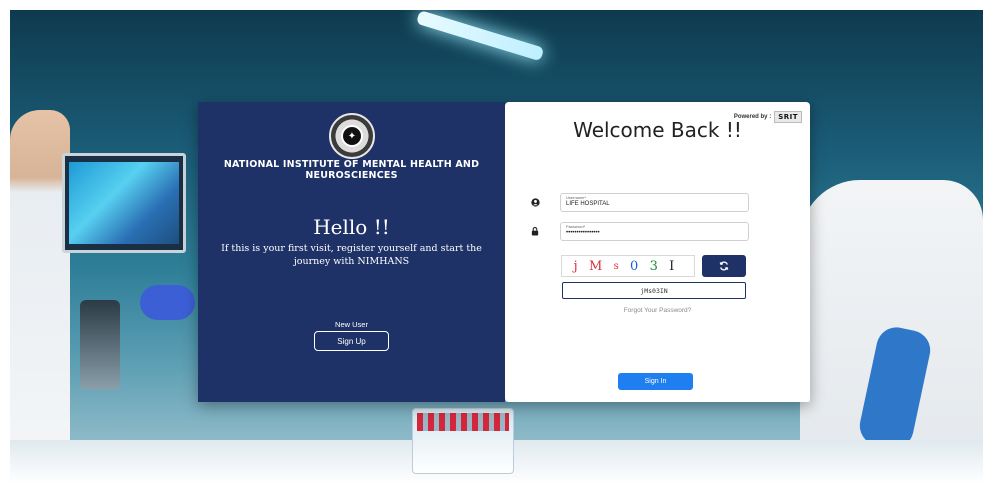 This screenshot has width=993, height=484. What do you see at coordinates (657, 310) in the screenshot?
I see `forgot-password-link: Forgot Your Password?` at bounding box center [657, 310].